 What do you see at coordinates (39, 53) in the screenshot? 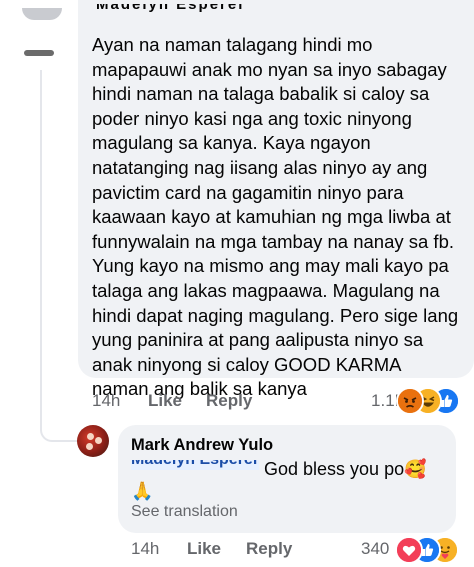
I see `avatar-cropped-bottom` at bounding box center [39, 53].